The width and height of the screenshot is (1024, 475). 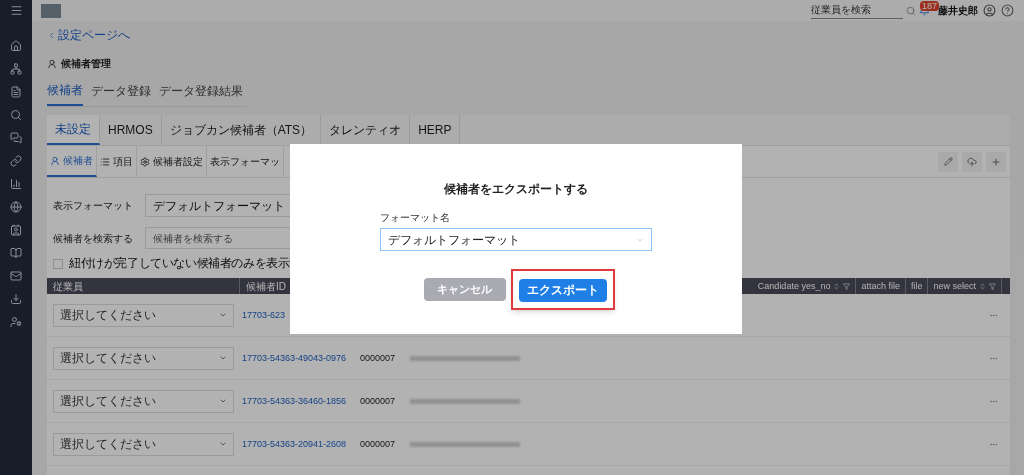 I want to click on notification-badge: 187, so click(x=930, y=6).